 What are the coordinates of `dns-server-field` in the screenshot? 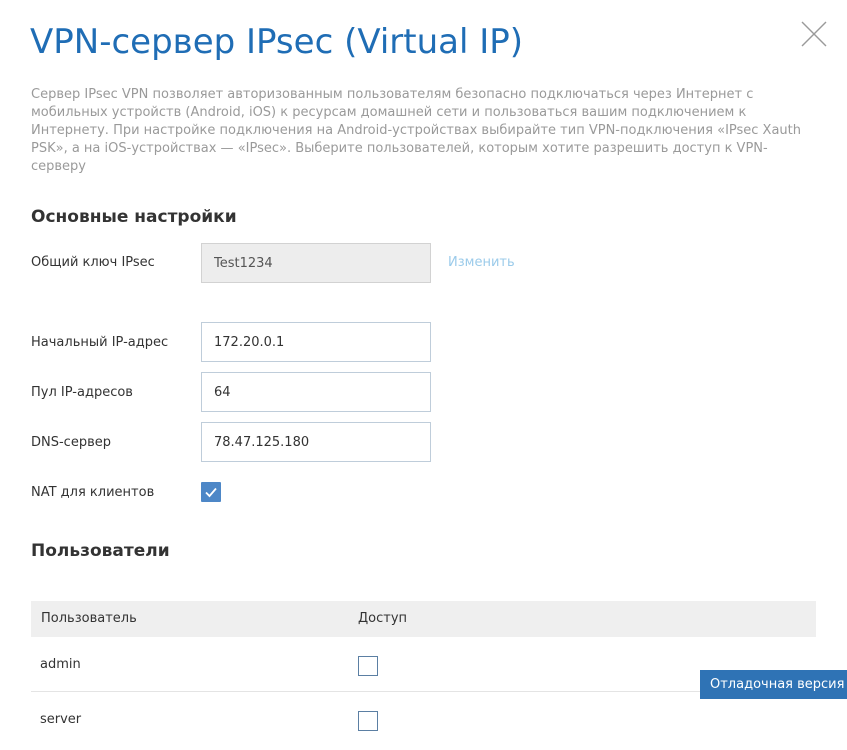 It's located at (316, 442).